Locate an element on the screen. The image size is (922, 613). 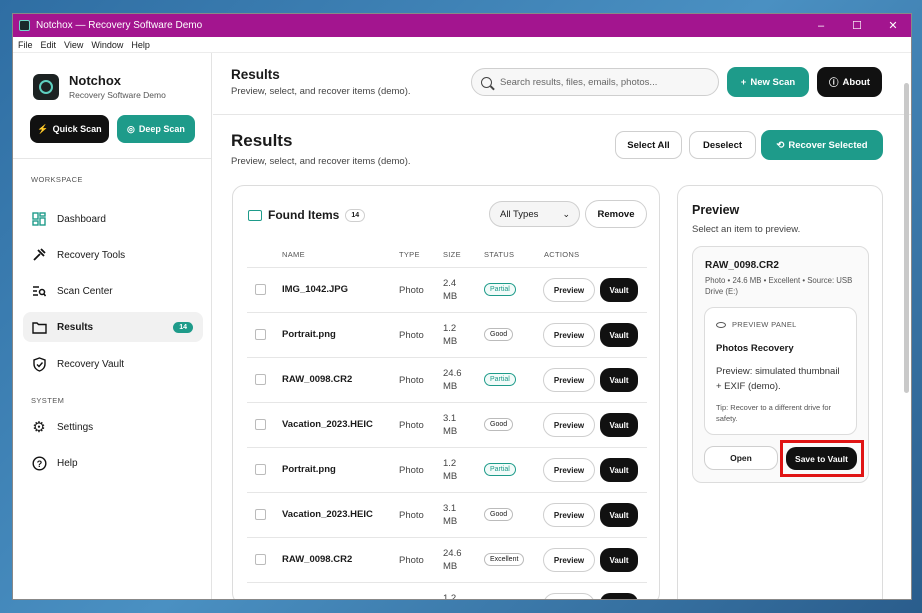
maximize-button: ☐ is located at coordinates (857, 25).